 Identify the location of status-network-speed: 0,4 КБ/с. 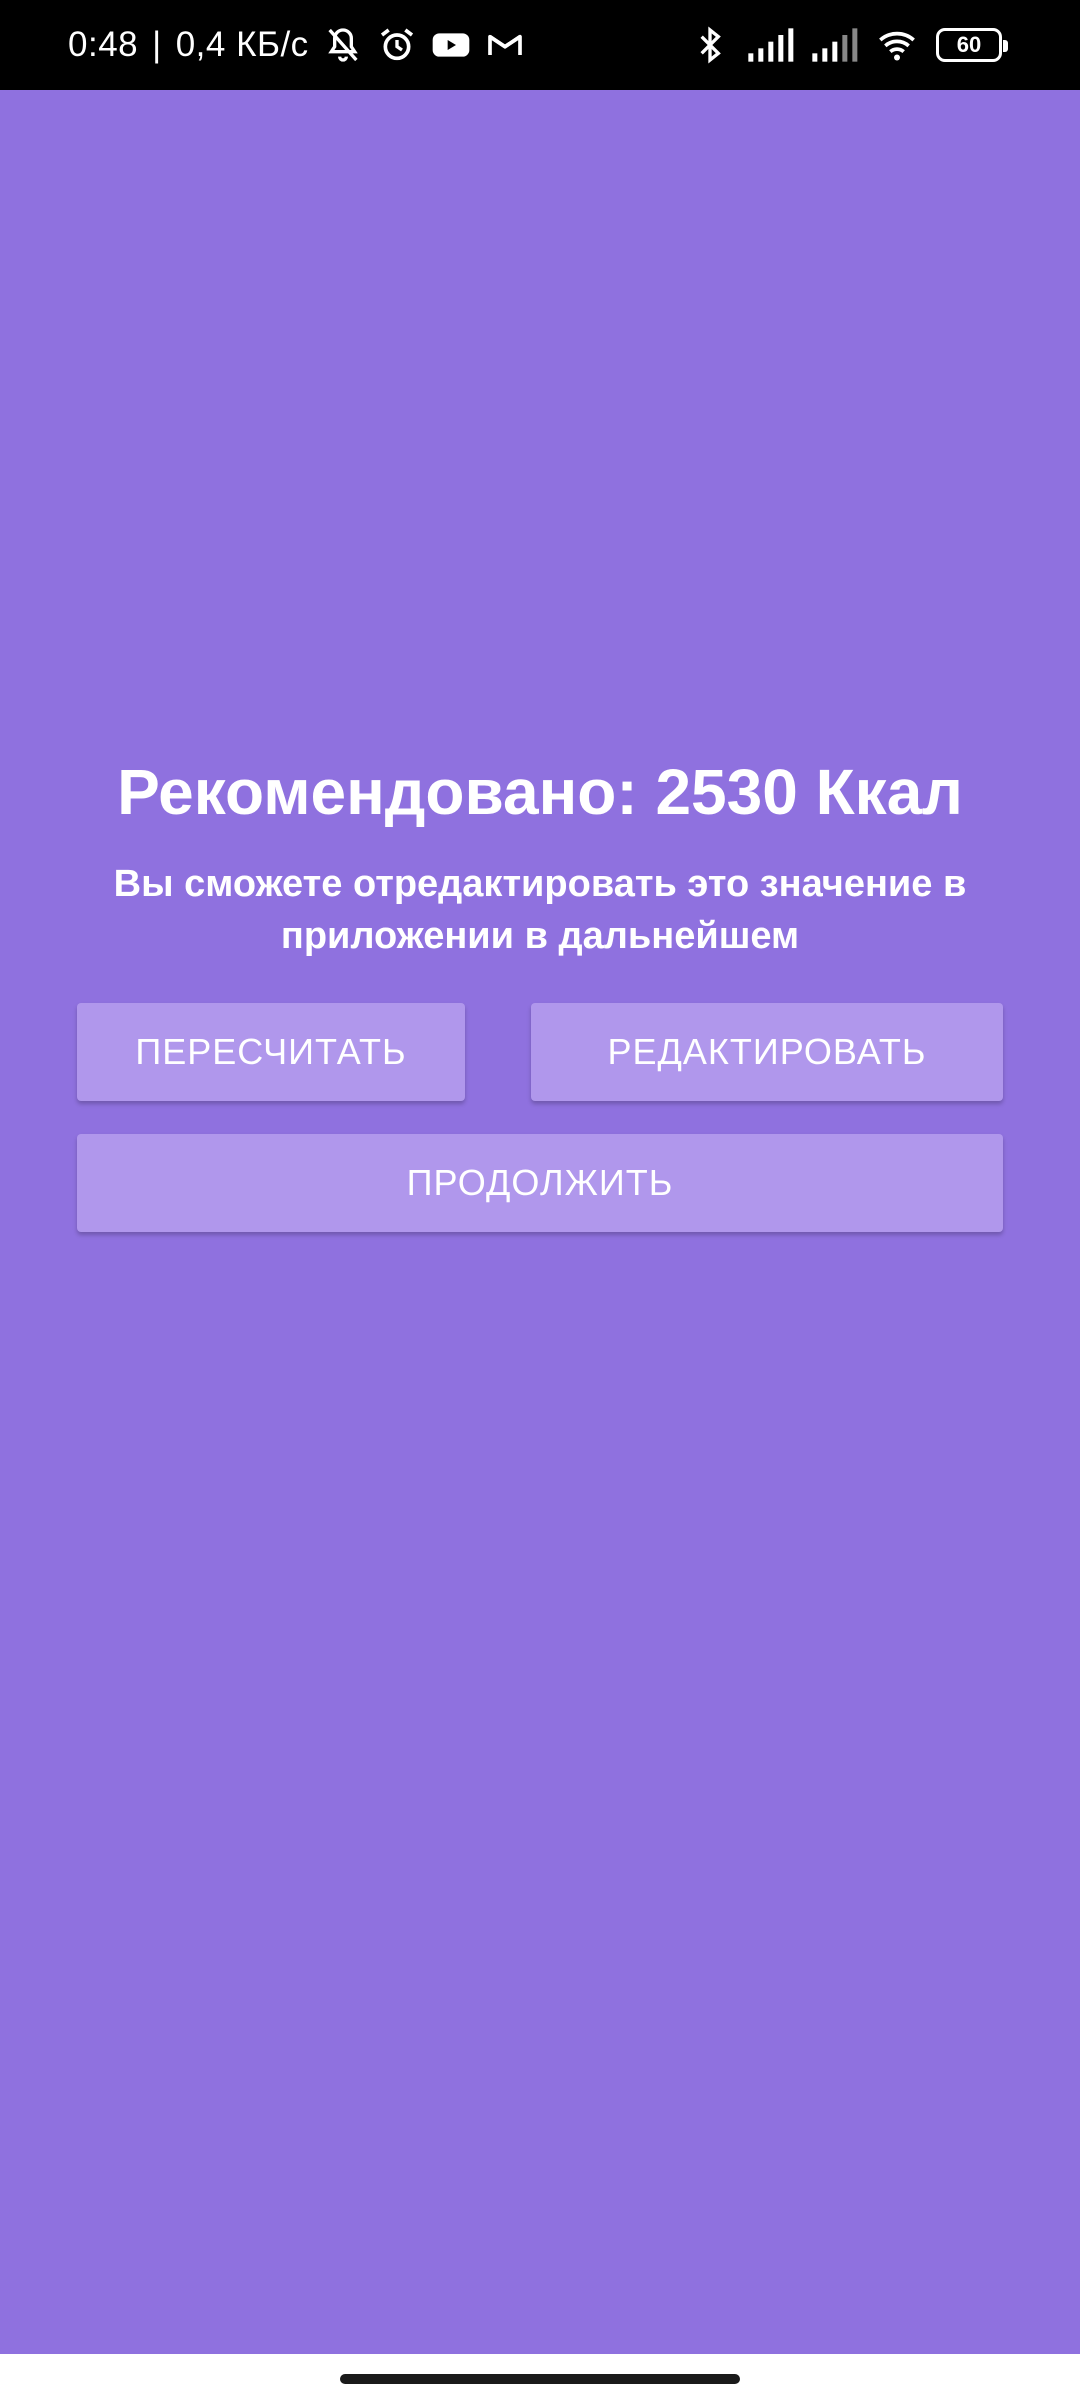
(242, 44).